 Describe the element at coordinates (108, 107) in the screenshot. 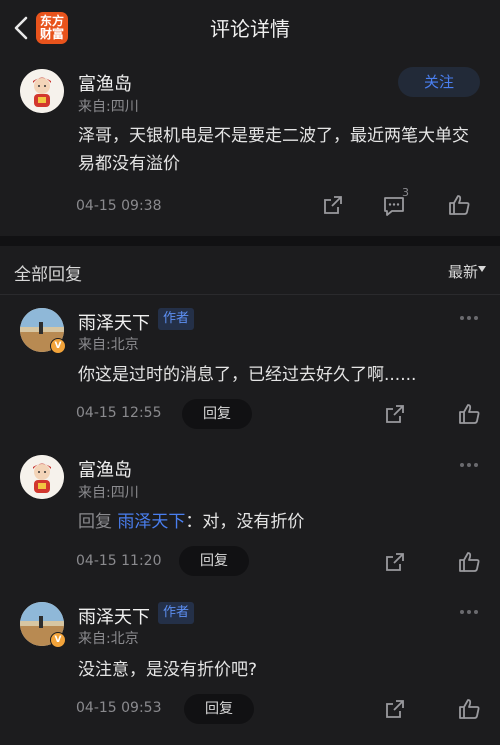

I see `post-location: 来自:四川` at that location.